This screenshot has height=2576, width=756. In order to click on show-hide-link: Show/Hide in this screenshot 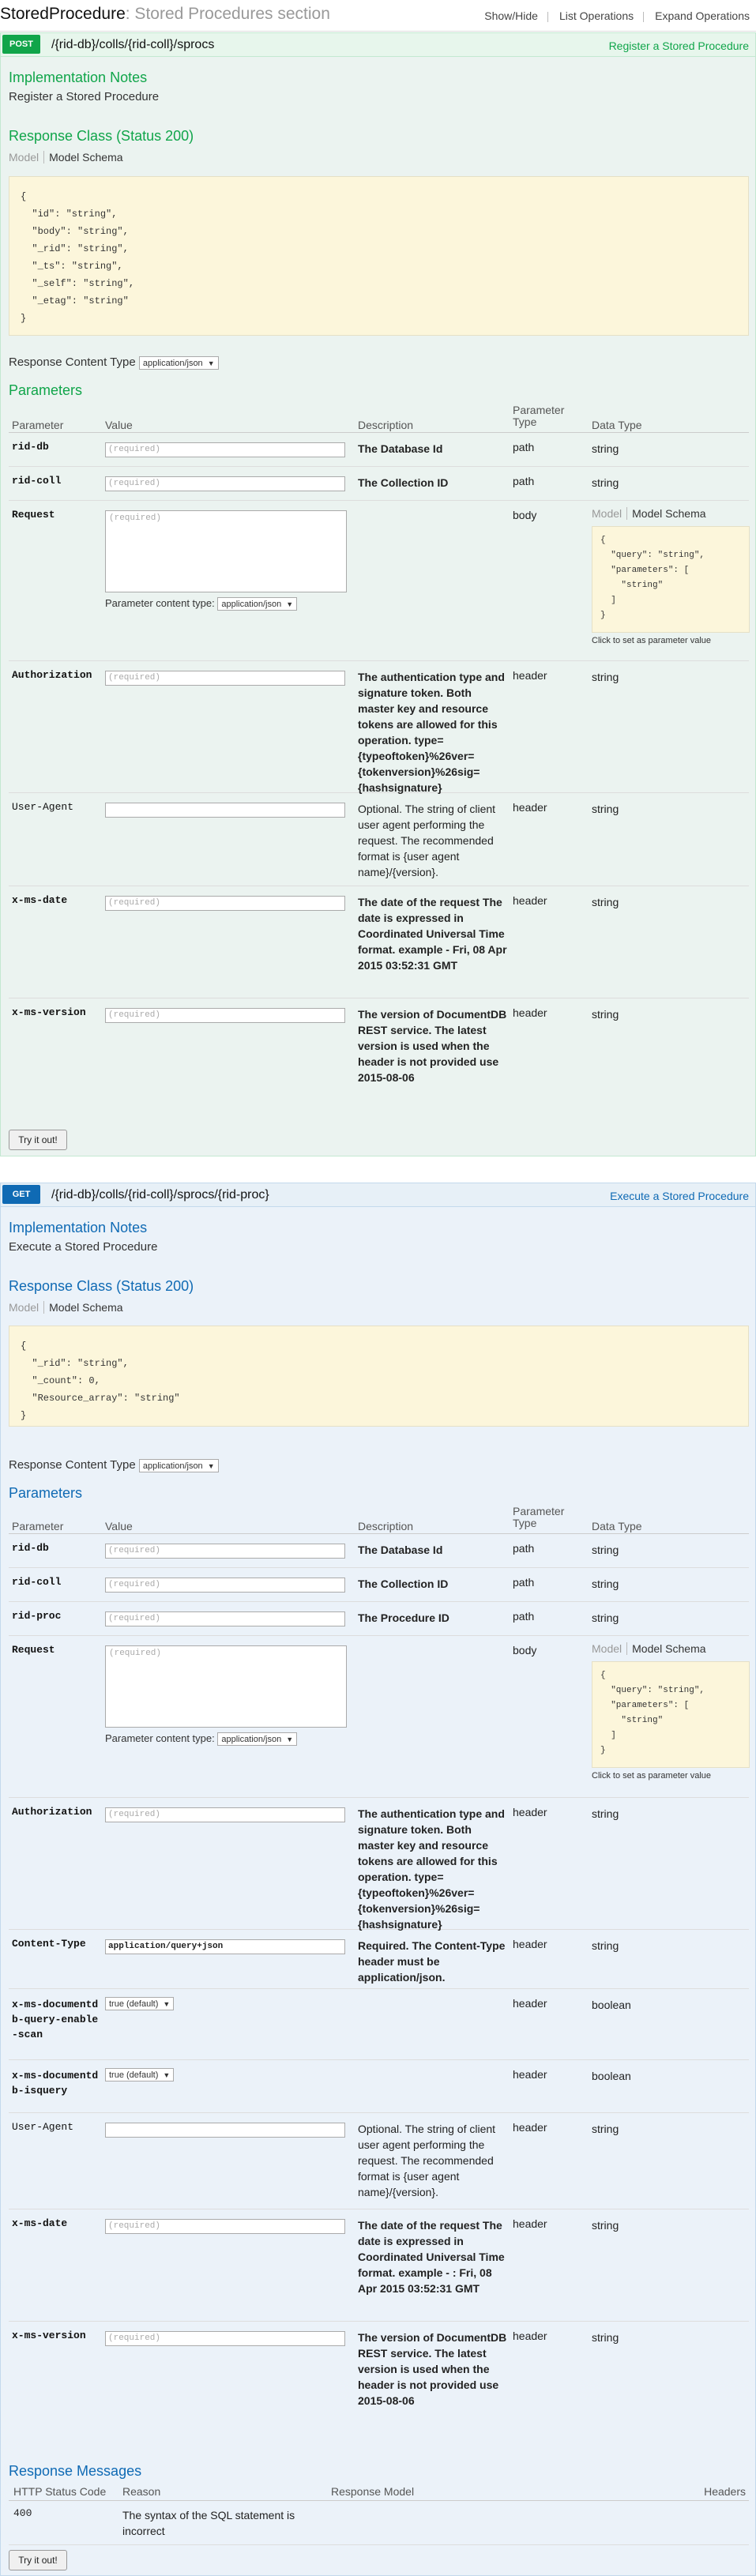, I will do `click(511, 15)`.